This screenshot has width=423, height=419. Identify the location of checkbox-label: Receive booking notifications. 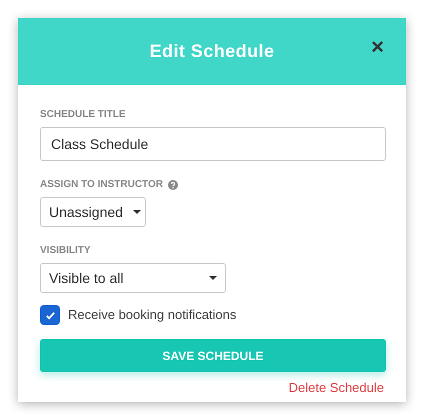
(152, 315).